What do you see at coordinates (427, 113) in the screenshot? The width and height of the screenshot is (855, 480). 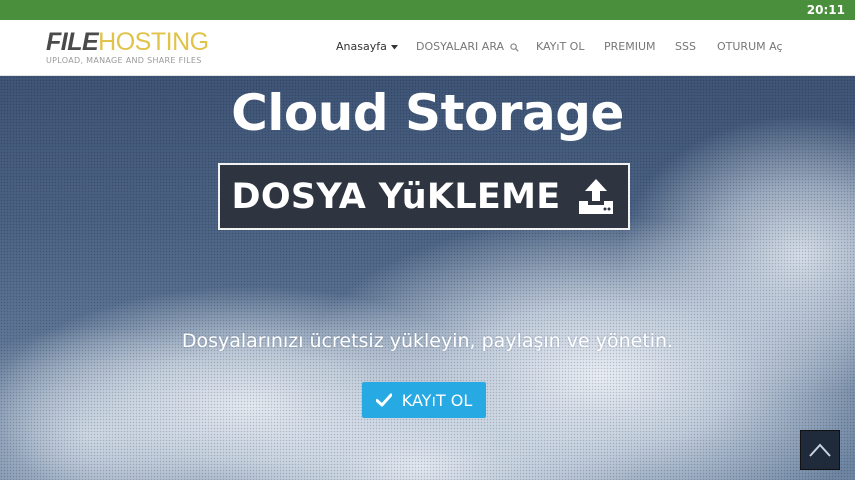 I see `hero-title: Cloud Storage` at bounding box center [427, 113].